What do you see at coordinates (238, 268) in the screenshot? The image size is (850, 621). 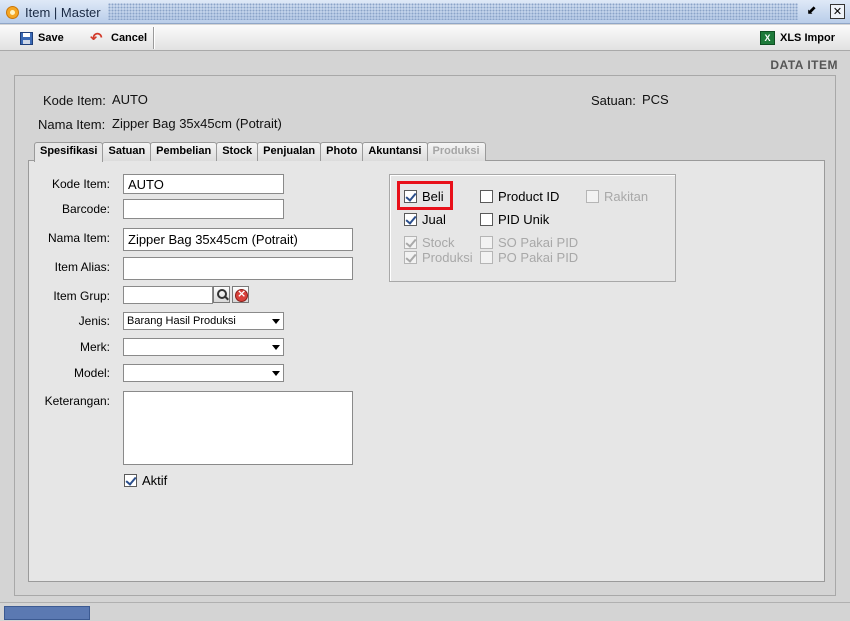 I see `item-alias-input` at bounding box center [238, 268].